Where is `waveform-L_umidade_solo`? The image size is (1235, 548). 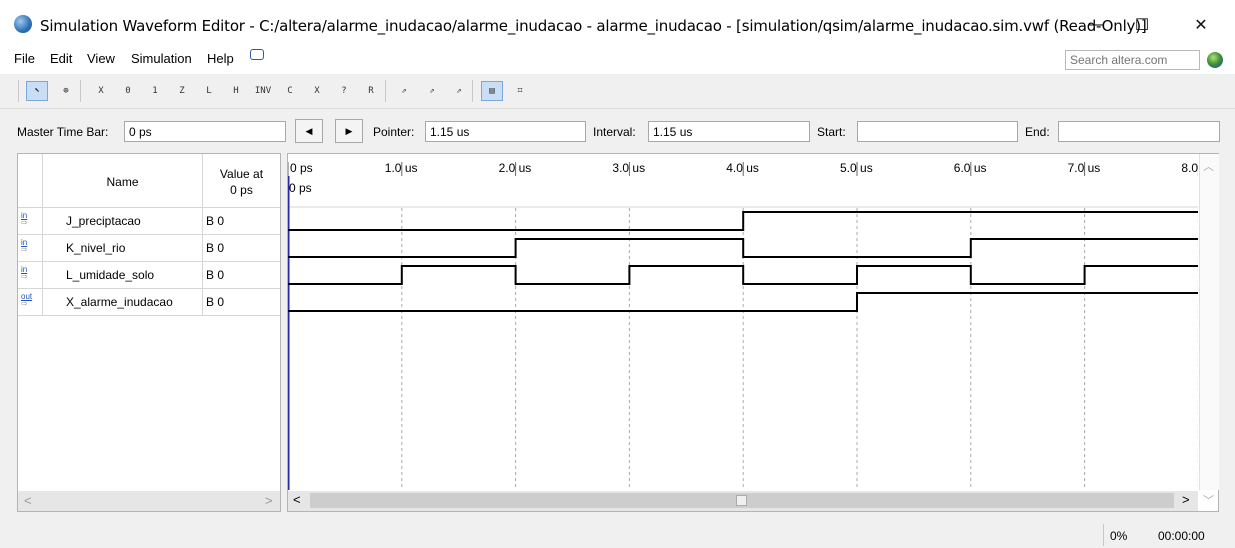 waveform-L_umidade_solo is located at coordinates (743, 275).